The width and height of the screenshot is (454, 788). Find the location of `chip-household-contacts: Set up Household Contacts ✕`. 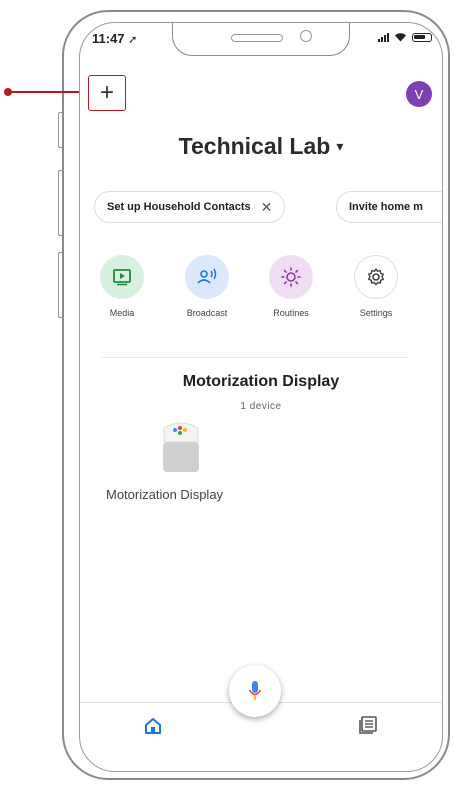

chip-household-contacts: Set up Household Contacts ✕ is located at coordinates (190, 207).